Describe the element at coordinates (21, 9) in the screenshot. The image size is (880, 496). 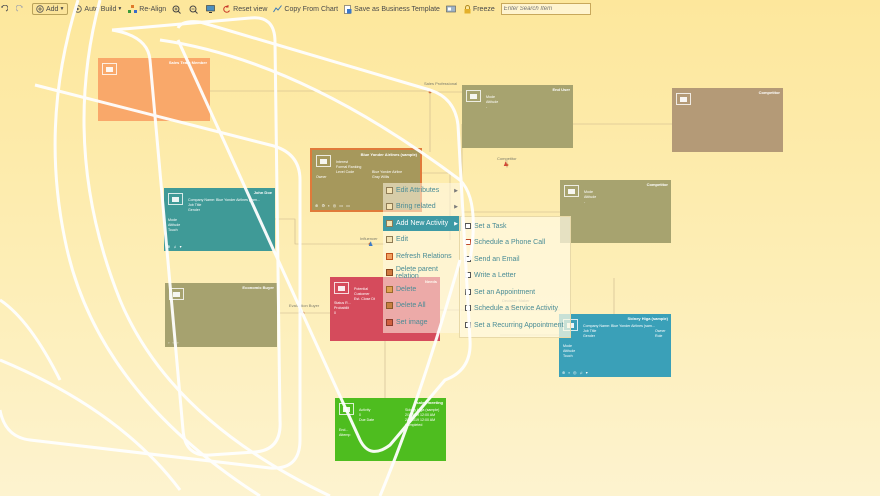
I see `redo-button` at that location.